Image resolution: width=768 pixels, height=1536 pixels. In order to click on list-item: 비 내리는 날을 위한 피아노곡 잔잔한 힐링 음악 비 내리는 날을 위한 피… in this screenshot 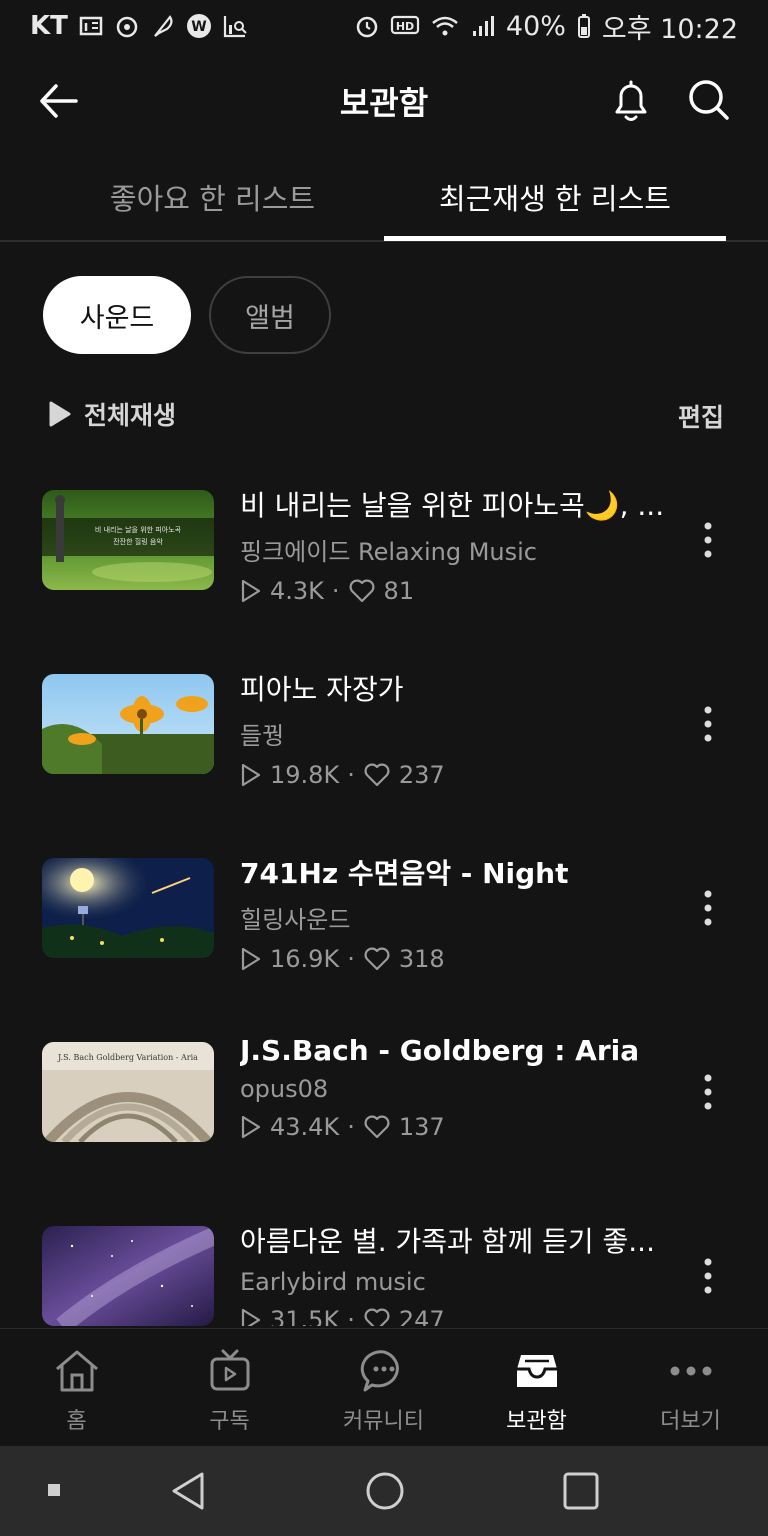, I will do `click(384, 554)`.